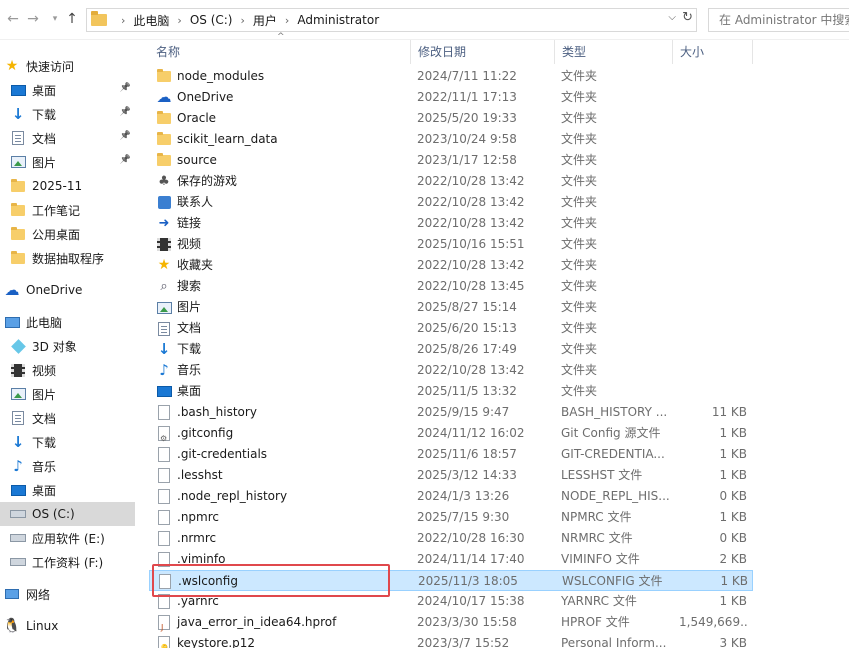  What do you see at coordinates (67, 514) in the screenshot?
I see `nav-item: OS (C:)` at bounding box center [67, 514].